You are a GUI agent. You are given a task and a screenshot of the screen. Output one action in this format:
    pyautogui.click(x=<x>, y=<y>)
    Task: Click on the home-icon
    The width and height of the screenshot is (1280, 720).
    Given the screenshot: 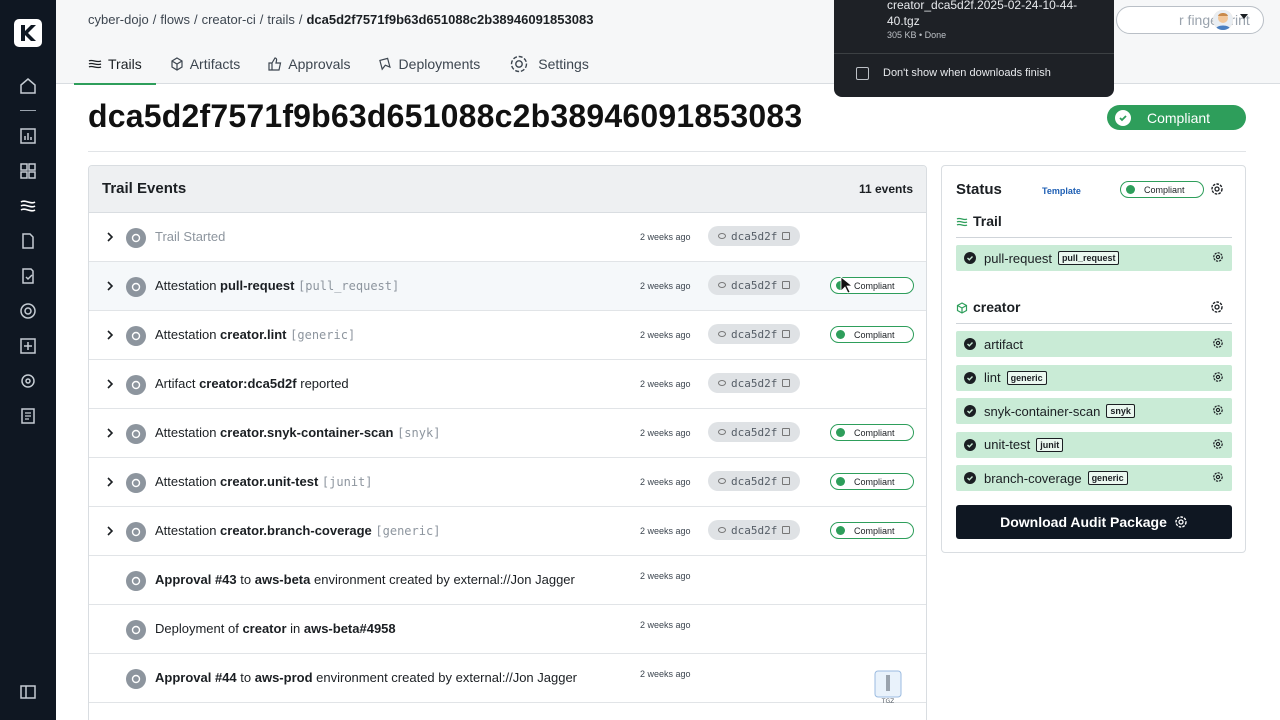 What is the action you would take?
    pyautogui.click(x=28, y=86)
    